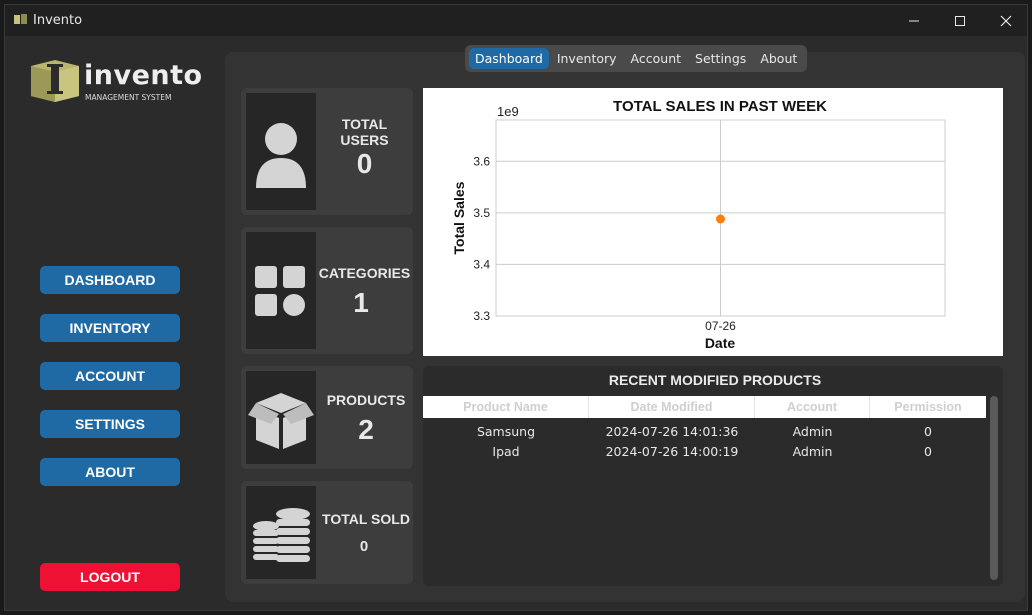 This screenshot has height=615, width=1032. Describe the element at coordinates (281, 535) in the screenshot. I see `coins-icon` at that location.